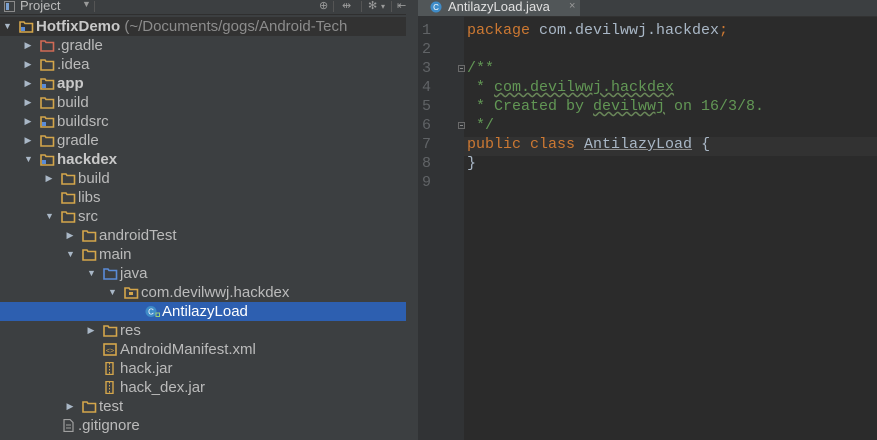 This screenshot has width=877, height=440. Describe the element at coordinates (203, 273) in the screenshot. I see `tree-item: ▼ java` at that location.